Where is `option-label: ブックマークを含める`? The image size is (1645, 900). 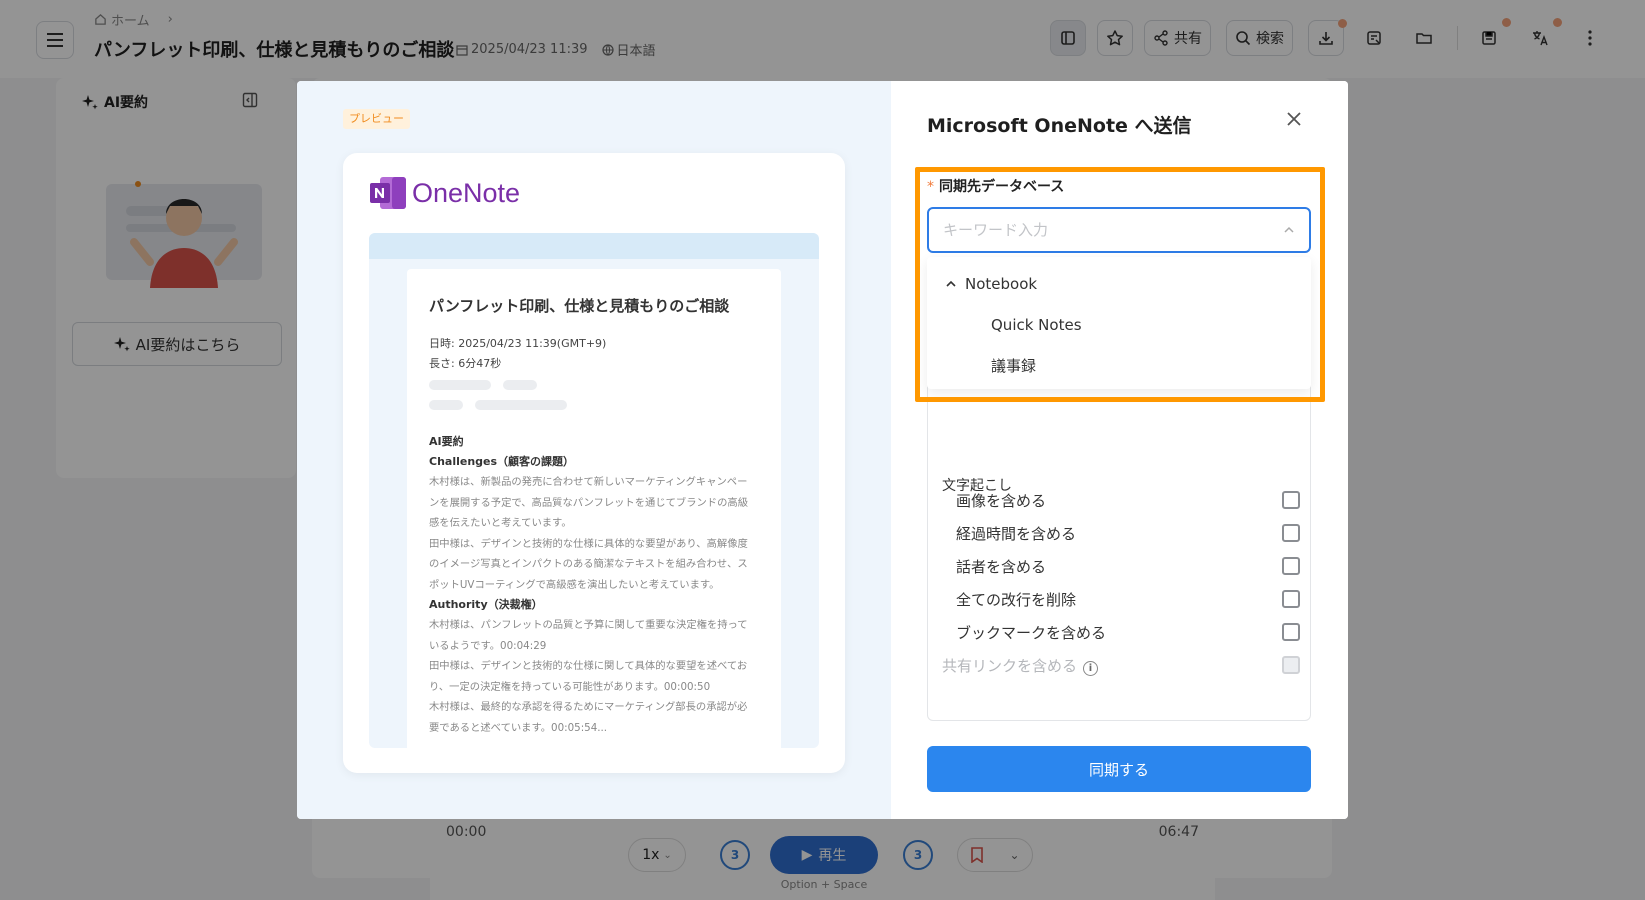
option-label: ブックマークを含める is located at coordinates (1031, 632).